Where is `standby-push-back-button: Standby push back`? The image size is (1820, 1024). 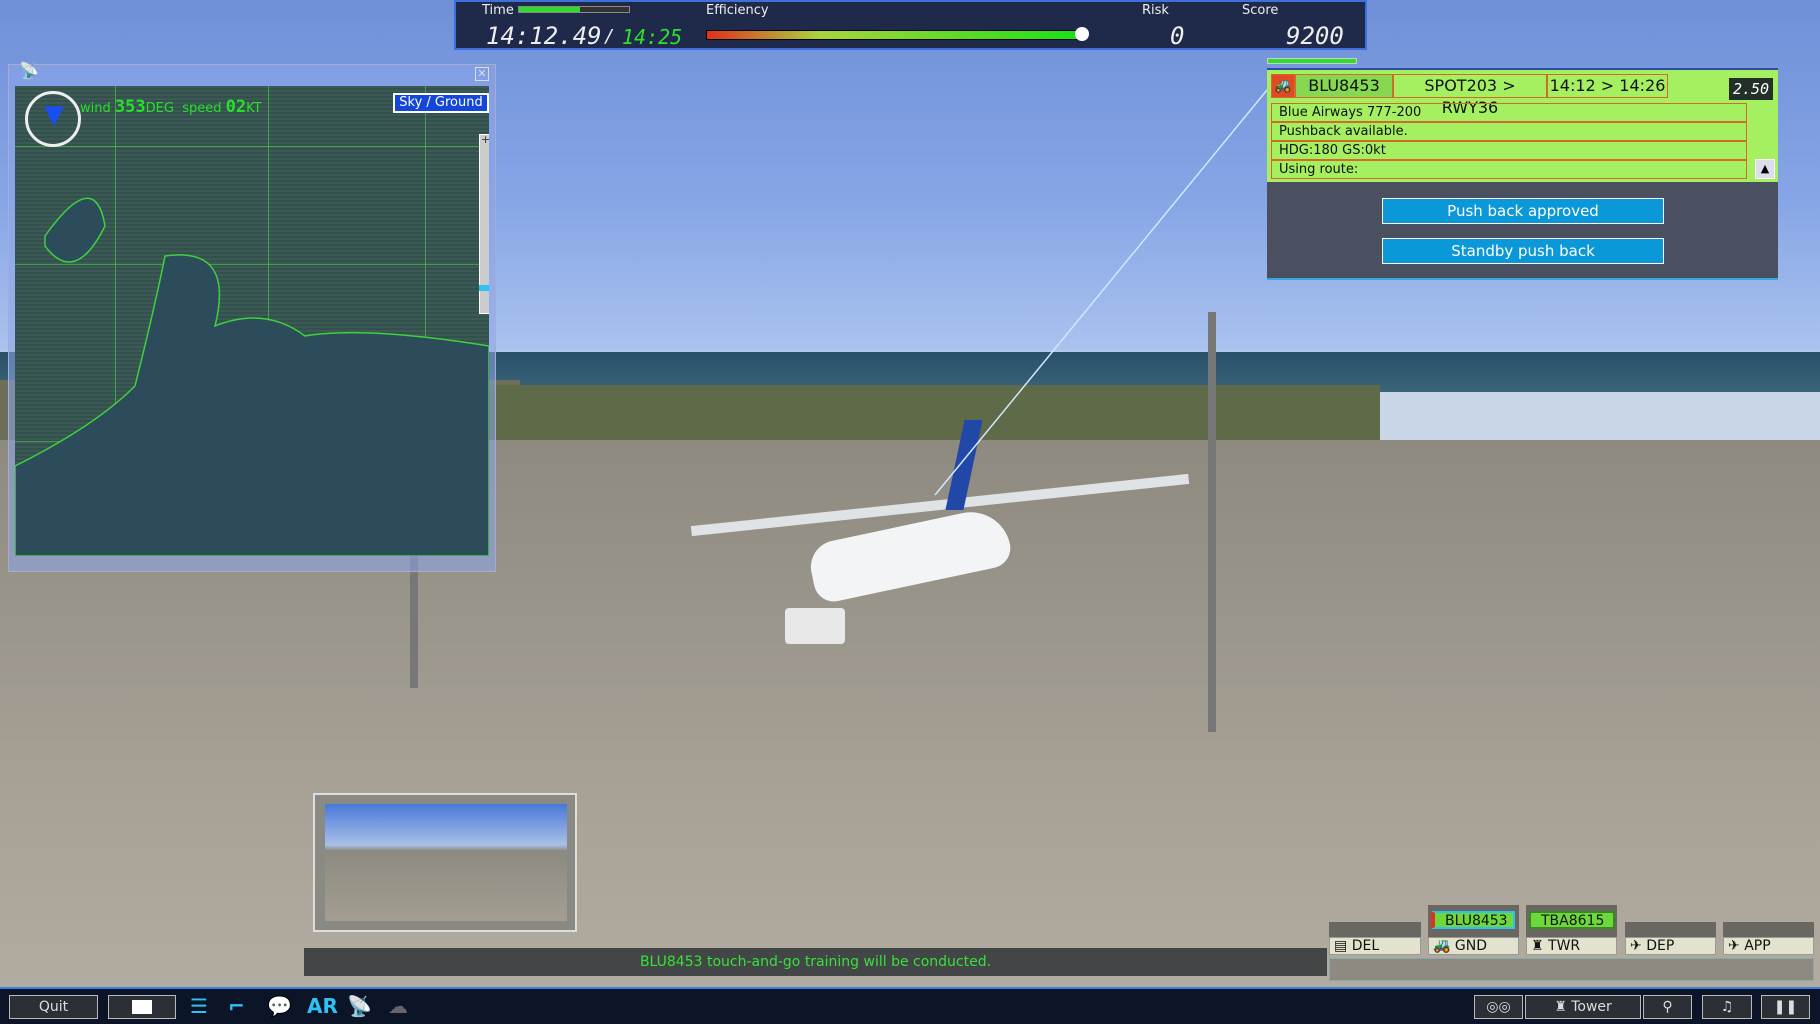 standby-push-back-button: Standby push back is located at coordinates (1523, 251).